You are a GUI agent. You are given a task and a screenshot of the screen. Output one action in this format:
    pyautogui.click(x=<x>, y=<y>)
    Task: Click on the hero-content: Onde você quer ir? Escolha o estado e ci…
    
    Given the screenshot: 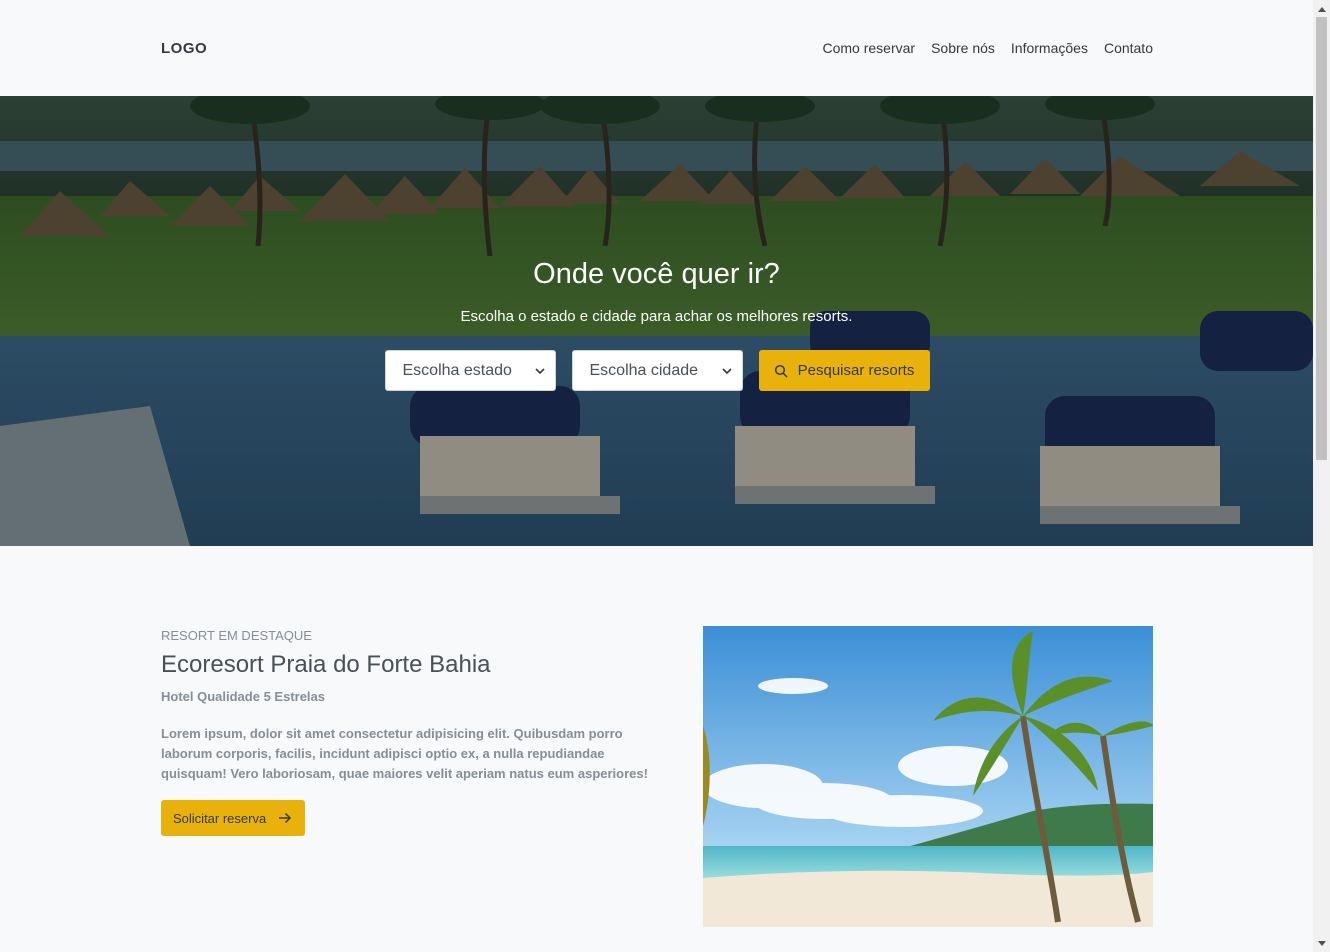 What is the action you would take?
    pyautogui.click(x=656, y=322)
    